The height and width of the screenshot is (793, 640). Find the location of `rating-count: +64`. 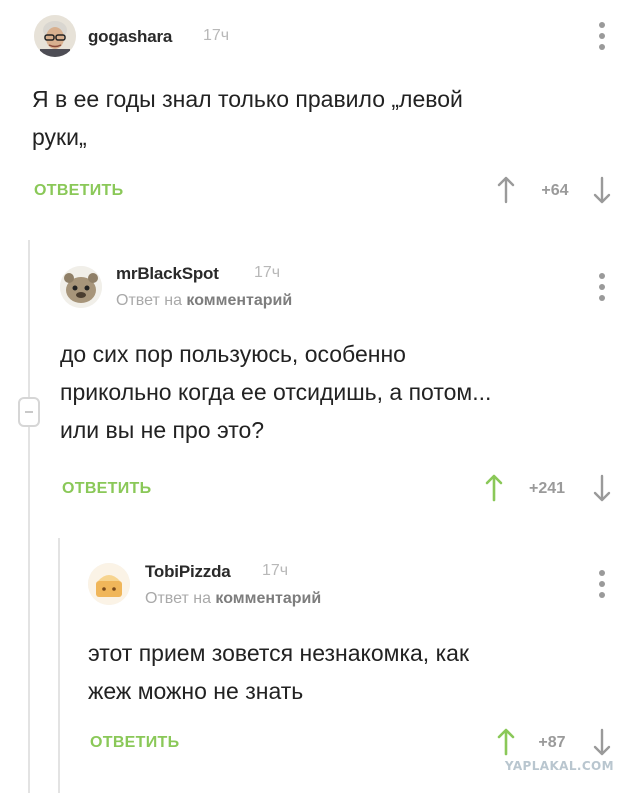

rating-count: +64 is located at coordinates (555, 190).